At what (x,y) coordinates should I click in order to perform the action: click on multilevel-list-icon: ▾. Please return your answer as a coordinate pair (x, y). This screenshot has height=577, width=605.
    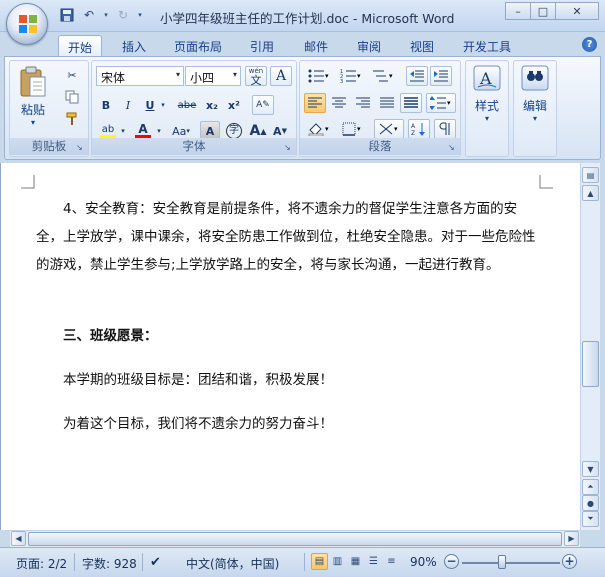
    Looking at the image, I should click on (383, 76).